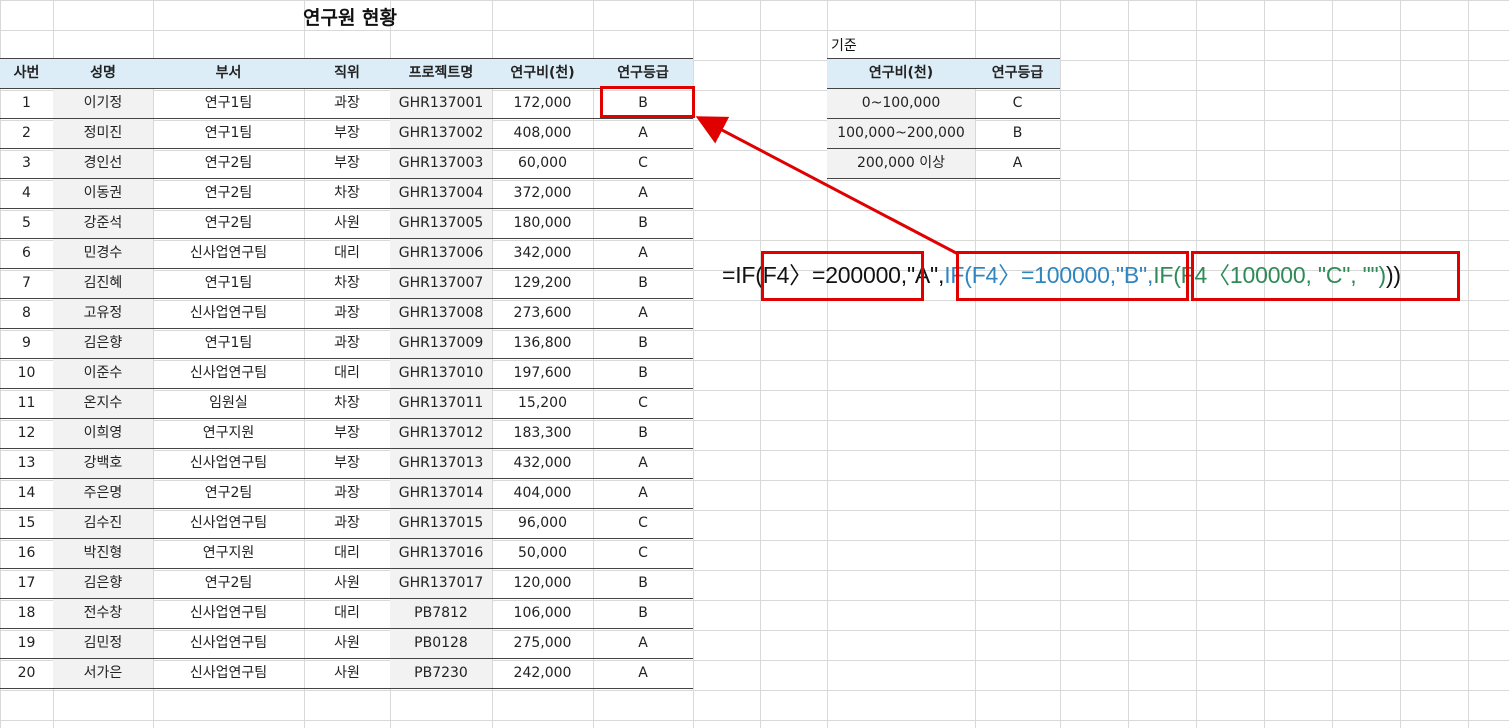 The height and width of the screenshot is (728, 1509). Describe the element at coordinates (441, 313) in the screenshot. I see `table-cell: GHR137008` at that location.